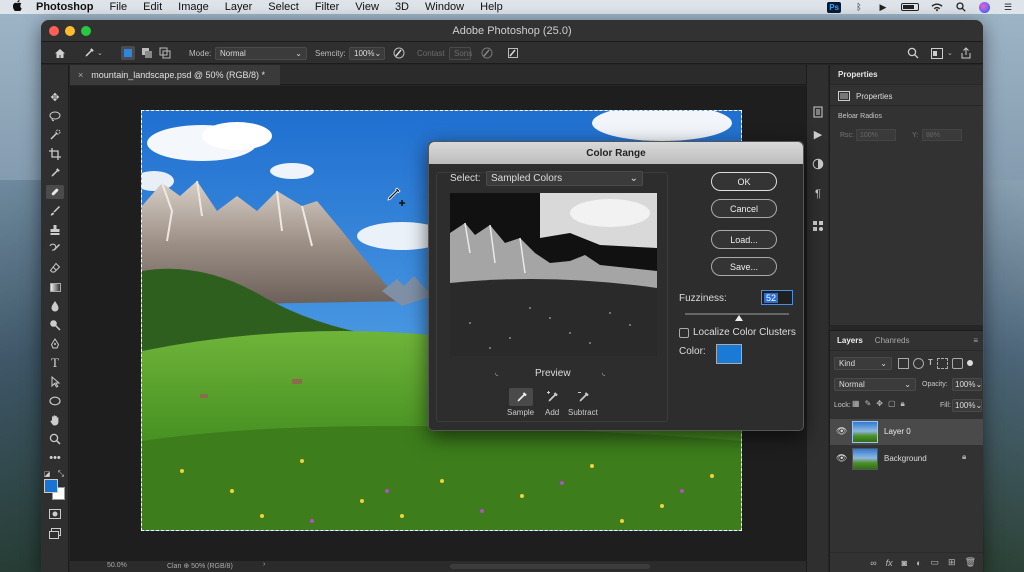 The image size is (1024, 572). Describe the element at coordinates (60, 53) in the screenshot. I see `home-icon` at that location.